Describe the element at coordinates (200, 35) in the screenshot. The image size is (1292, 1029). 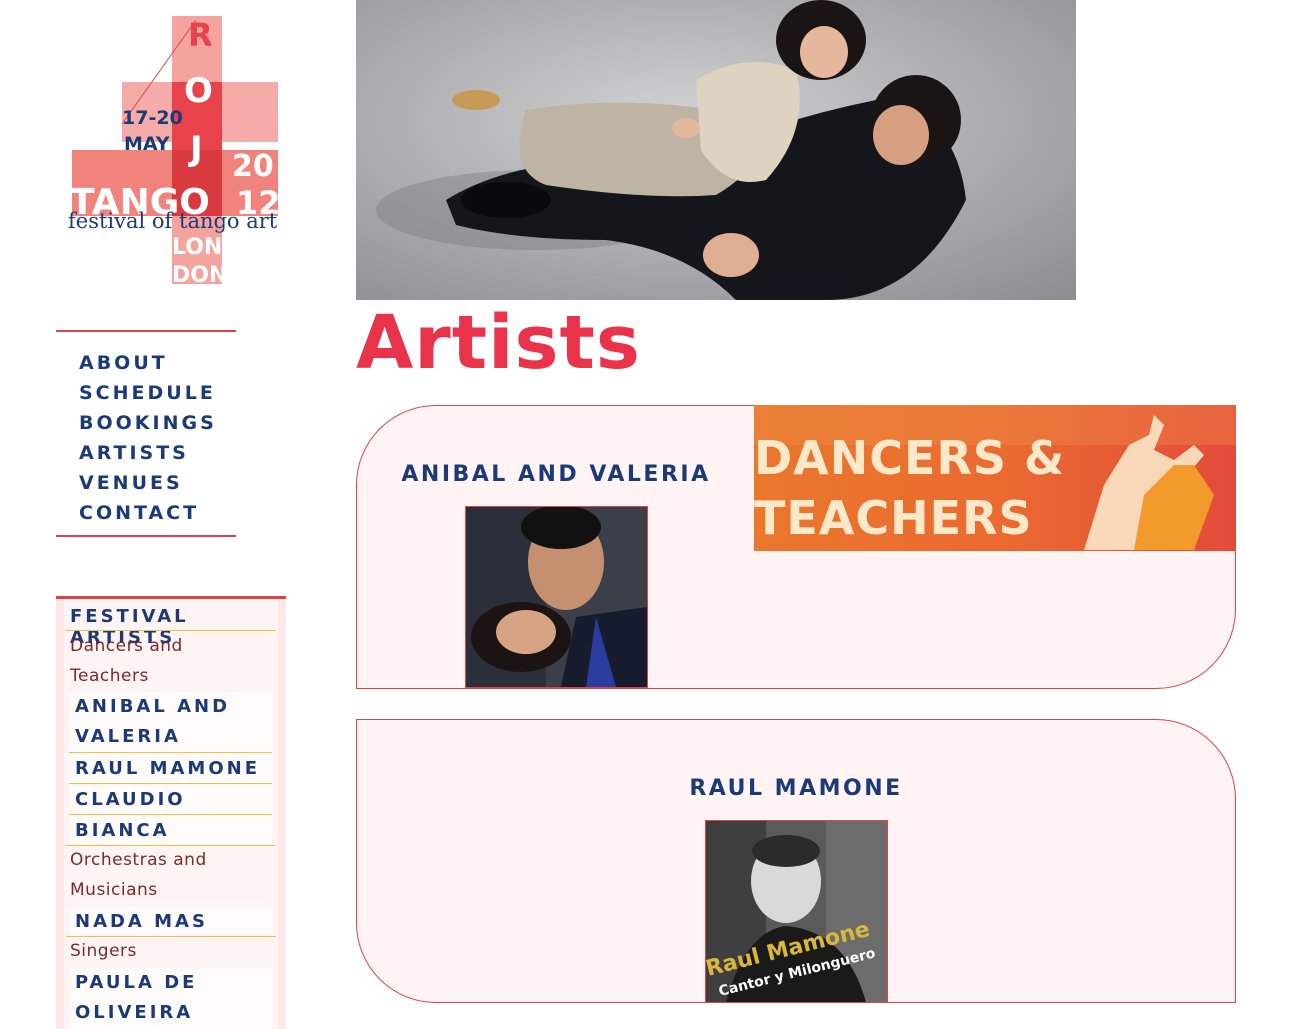
I see `logo-letter-r: R` at that location.